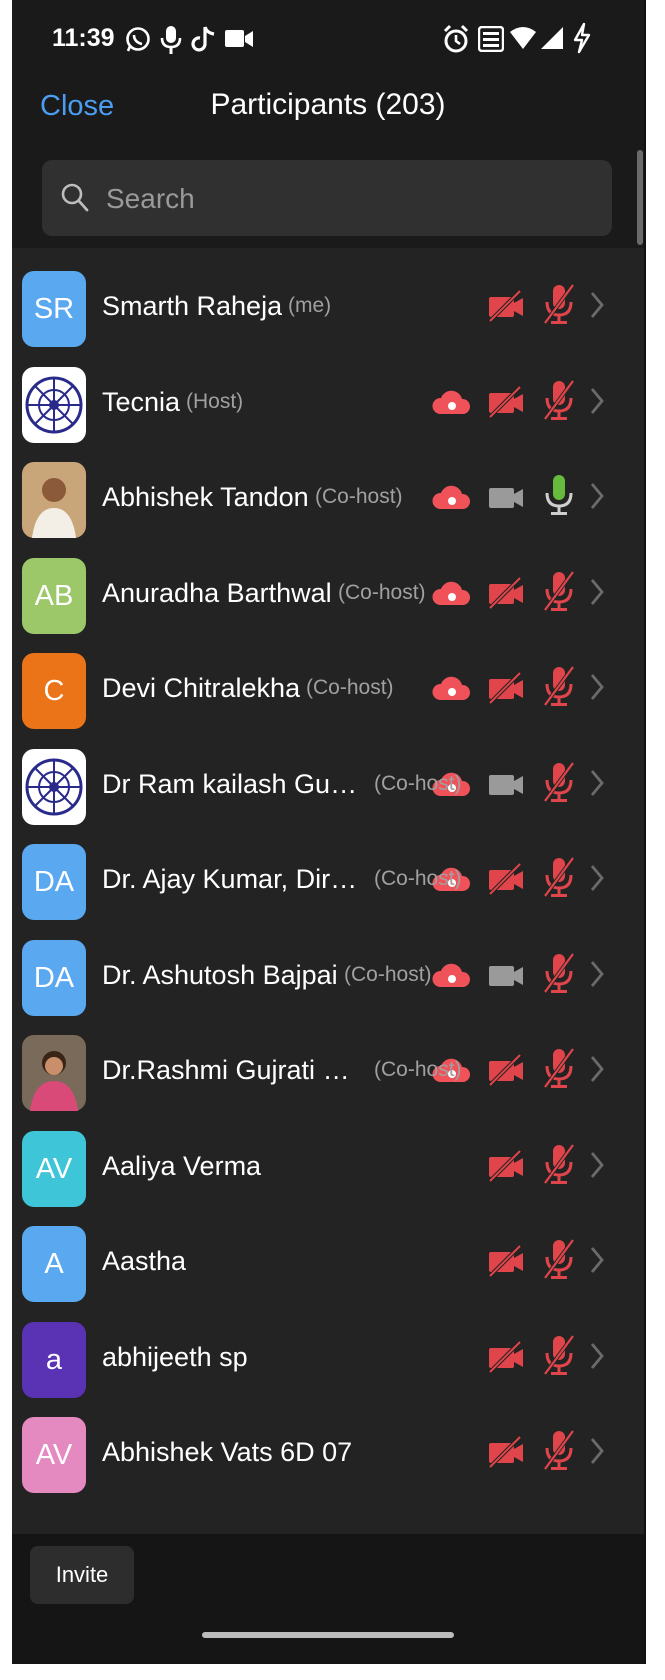 This screenshot has width=665, height=1680. Describe the element at coordinates (328, 112) in the screenshot. I see `nav-bar: Close Participants (203)` at that location.